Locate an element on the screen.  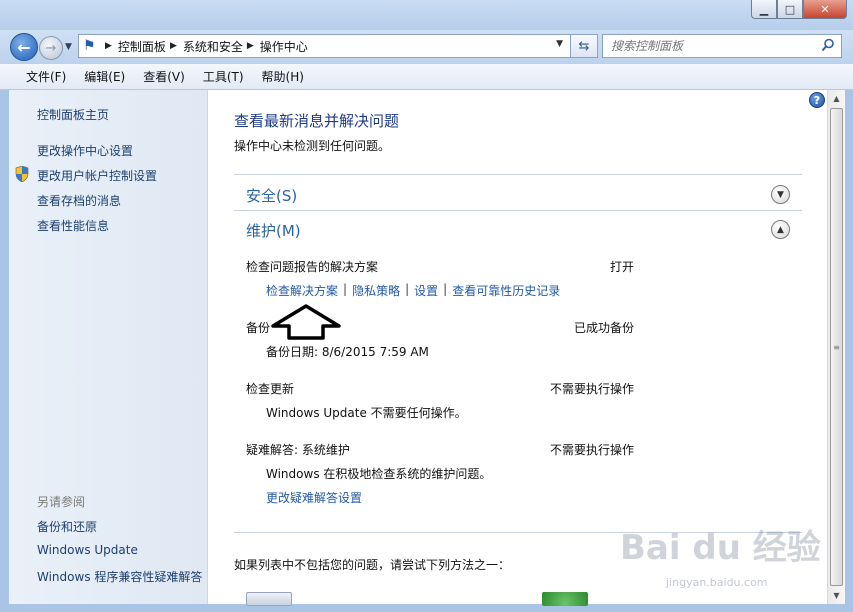
item-check-updates-detail: Windows Update 不需要任何操作。 is located at coordinates (366, 413).